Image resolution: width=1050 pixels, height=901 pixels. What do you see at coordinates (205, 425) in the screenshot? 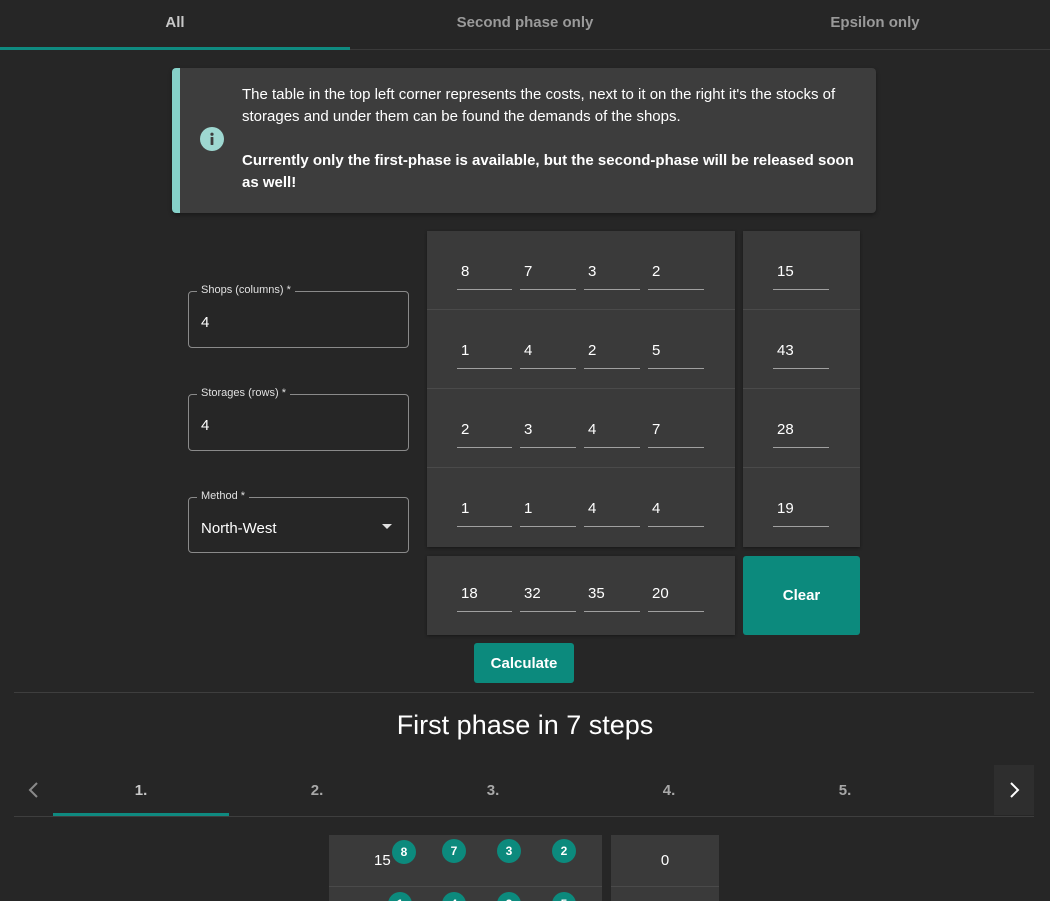
I see `storages-rows-value: 4` at bounding box center [205, 425].